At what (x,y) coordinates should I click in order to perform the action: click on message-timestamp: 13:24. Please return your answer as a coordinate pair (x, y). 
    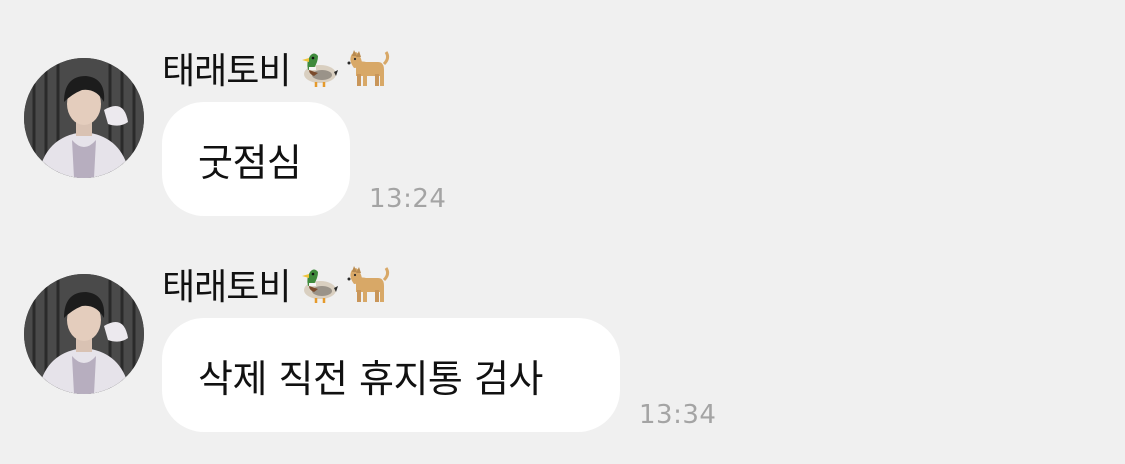
    Looking at the image, I should click on (408, 199).